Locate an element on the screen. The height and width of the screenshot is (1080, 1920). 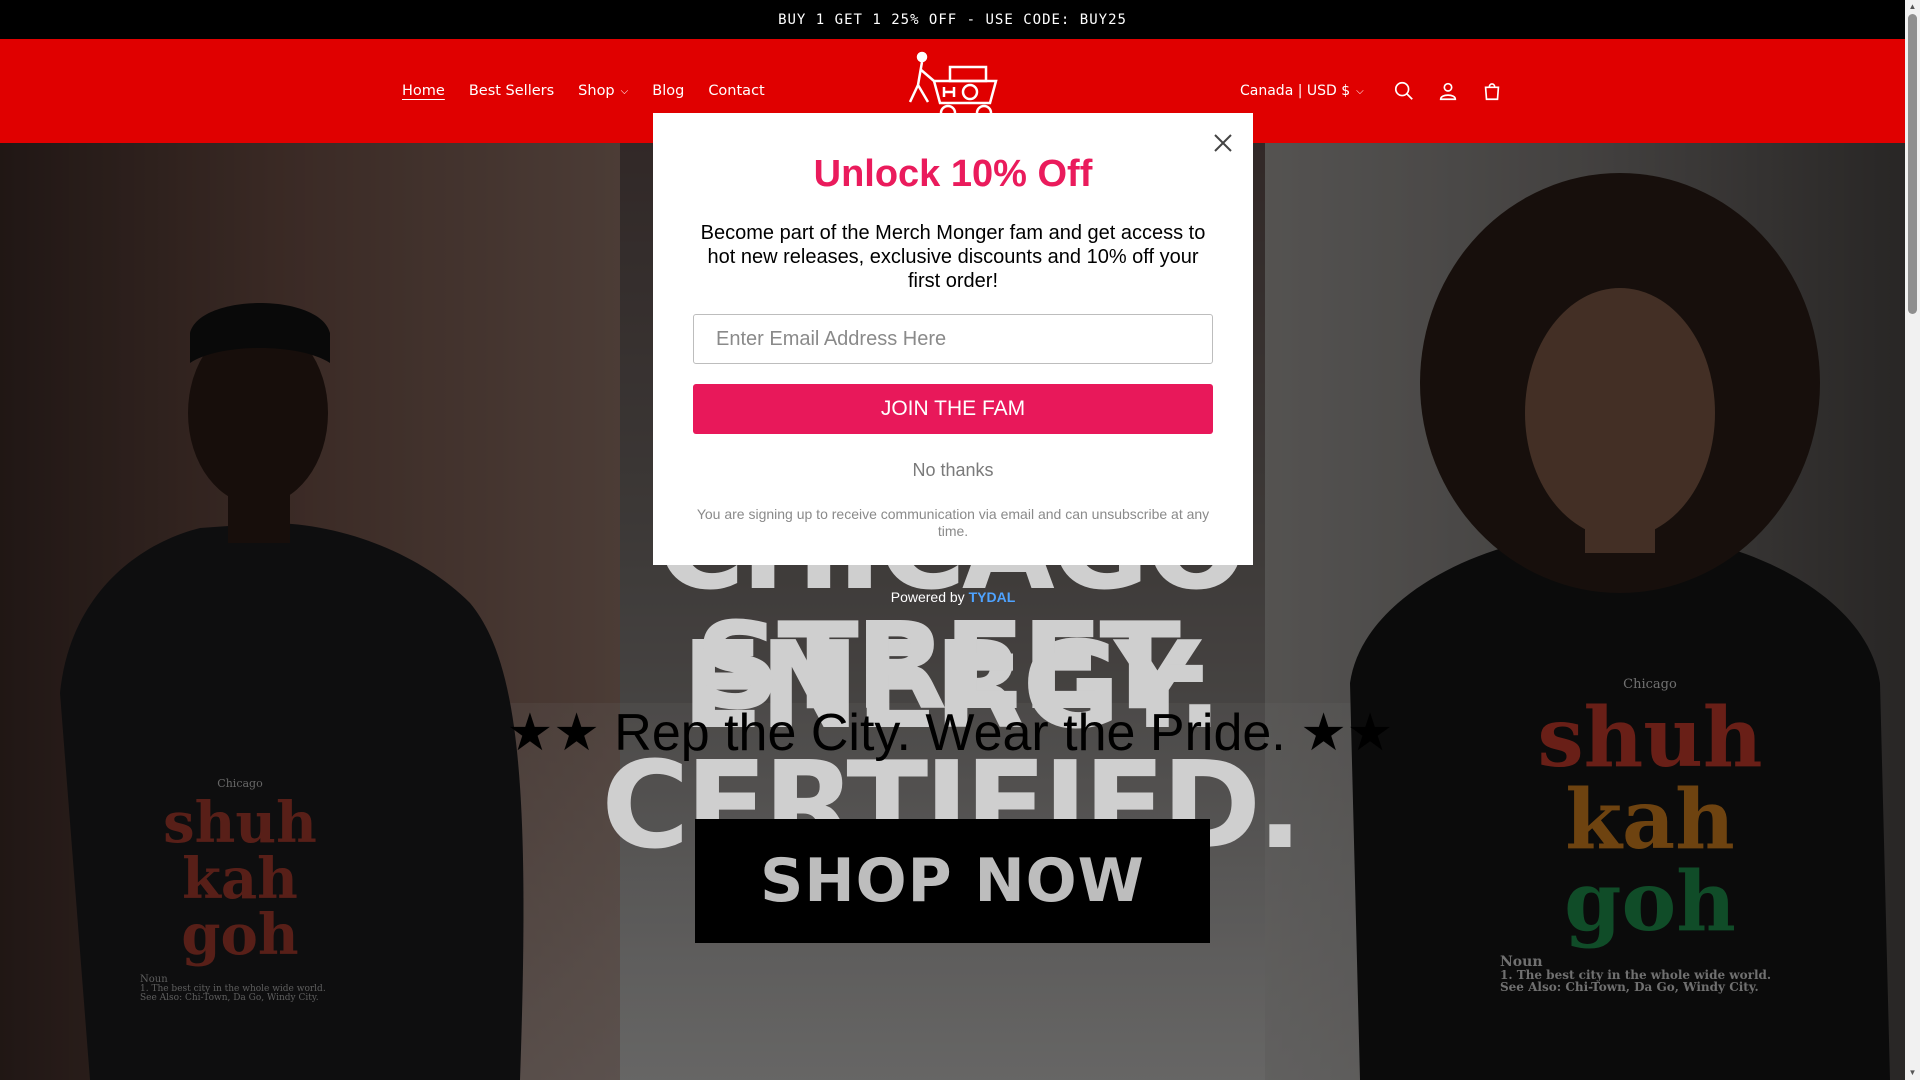
nav-blog: Blog is located at coordinates (668, 91).